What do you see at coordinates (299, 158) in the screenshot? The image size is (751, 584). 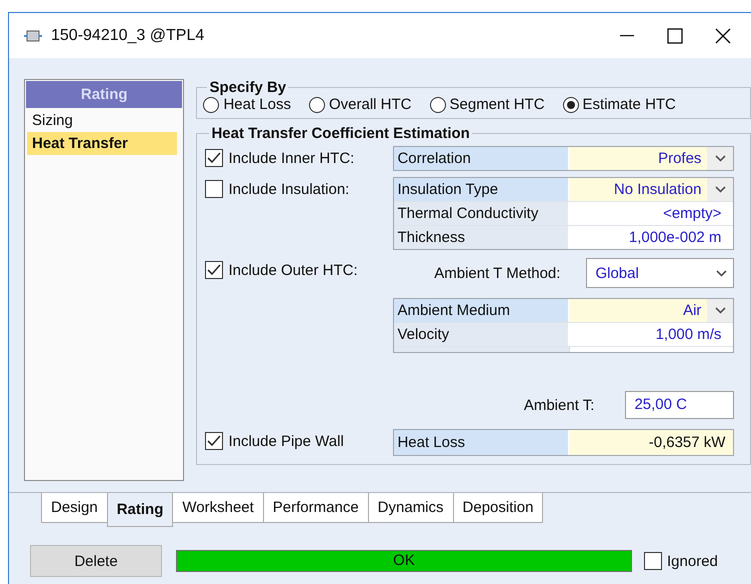 I see `checkbox: Include Inner HTC:` at bounding box center [299, 158].